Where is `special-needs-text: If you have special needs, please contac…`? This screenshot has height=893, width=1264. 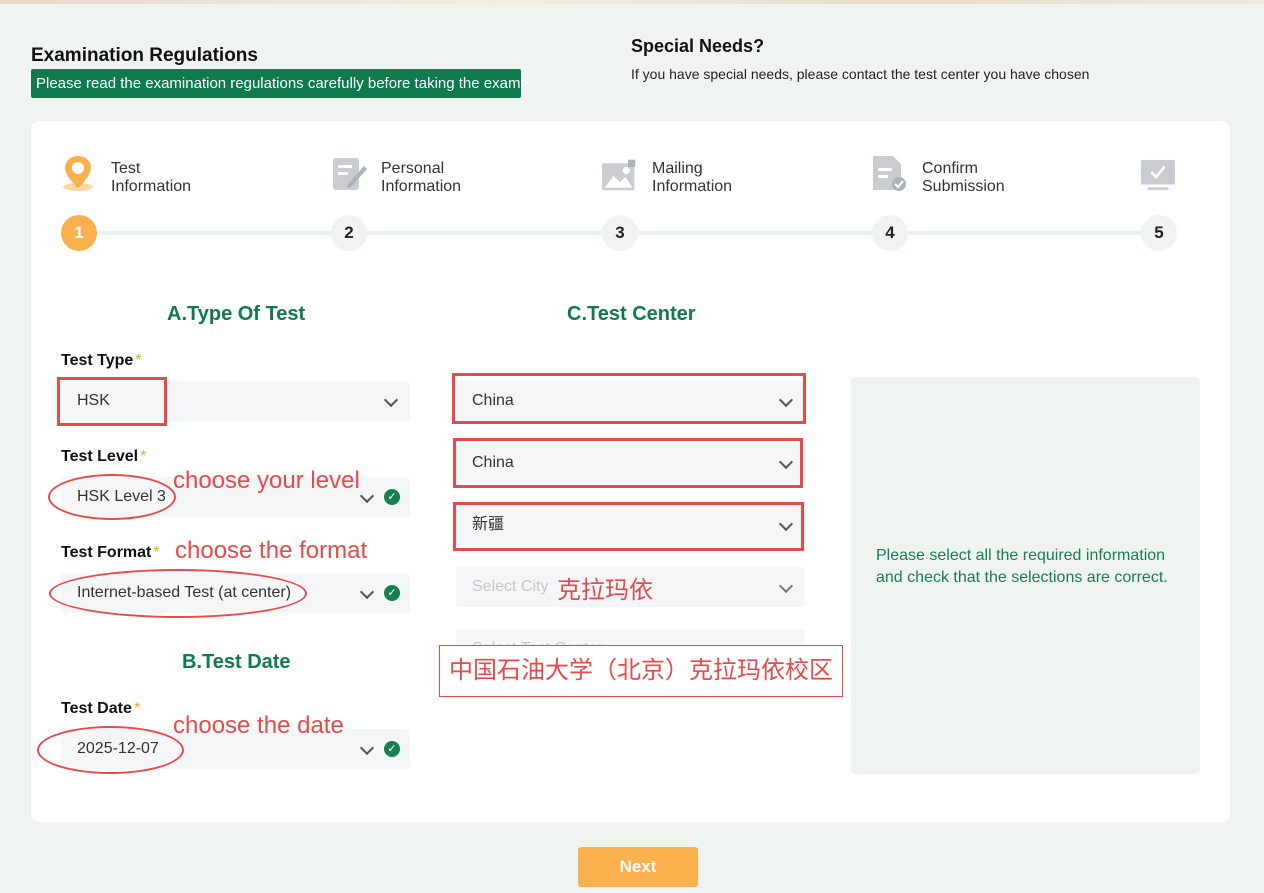
special-needs-text: If you have special needs, please contac… is located at coordinates (860, 74).